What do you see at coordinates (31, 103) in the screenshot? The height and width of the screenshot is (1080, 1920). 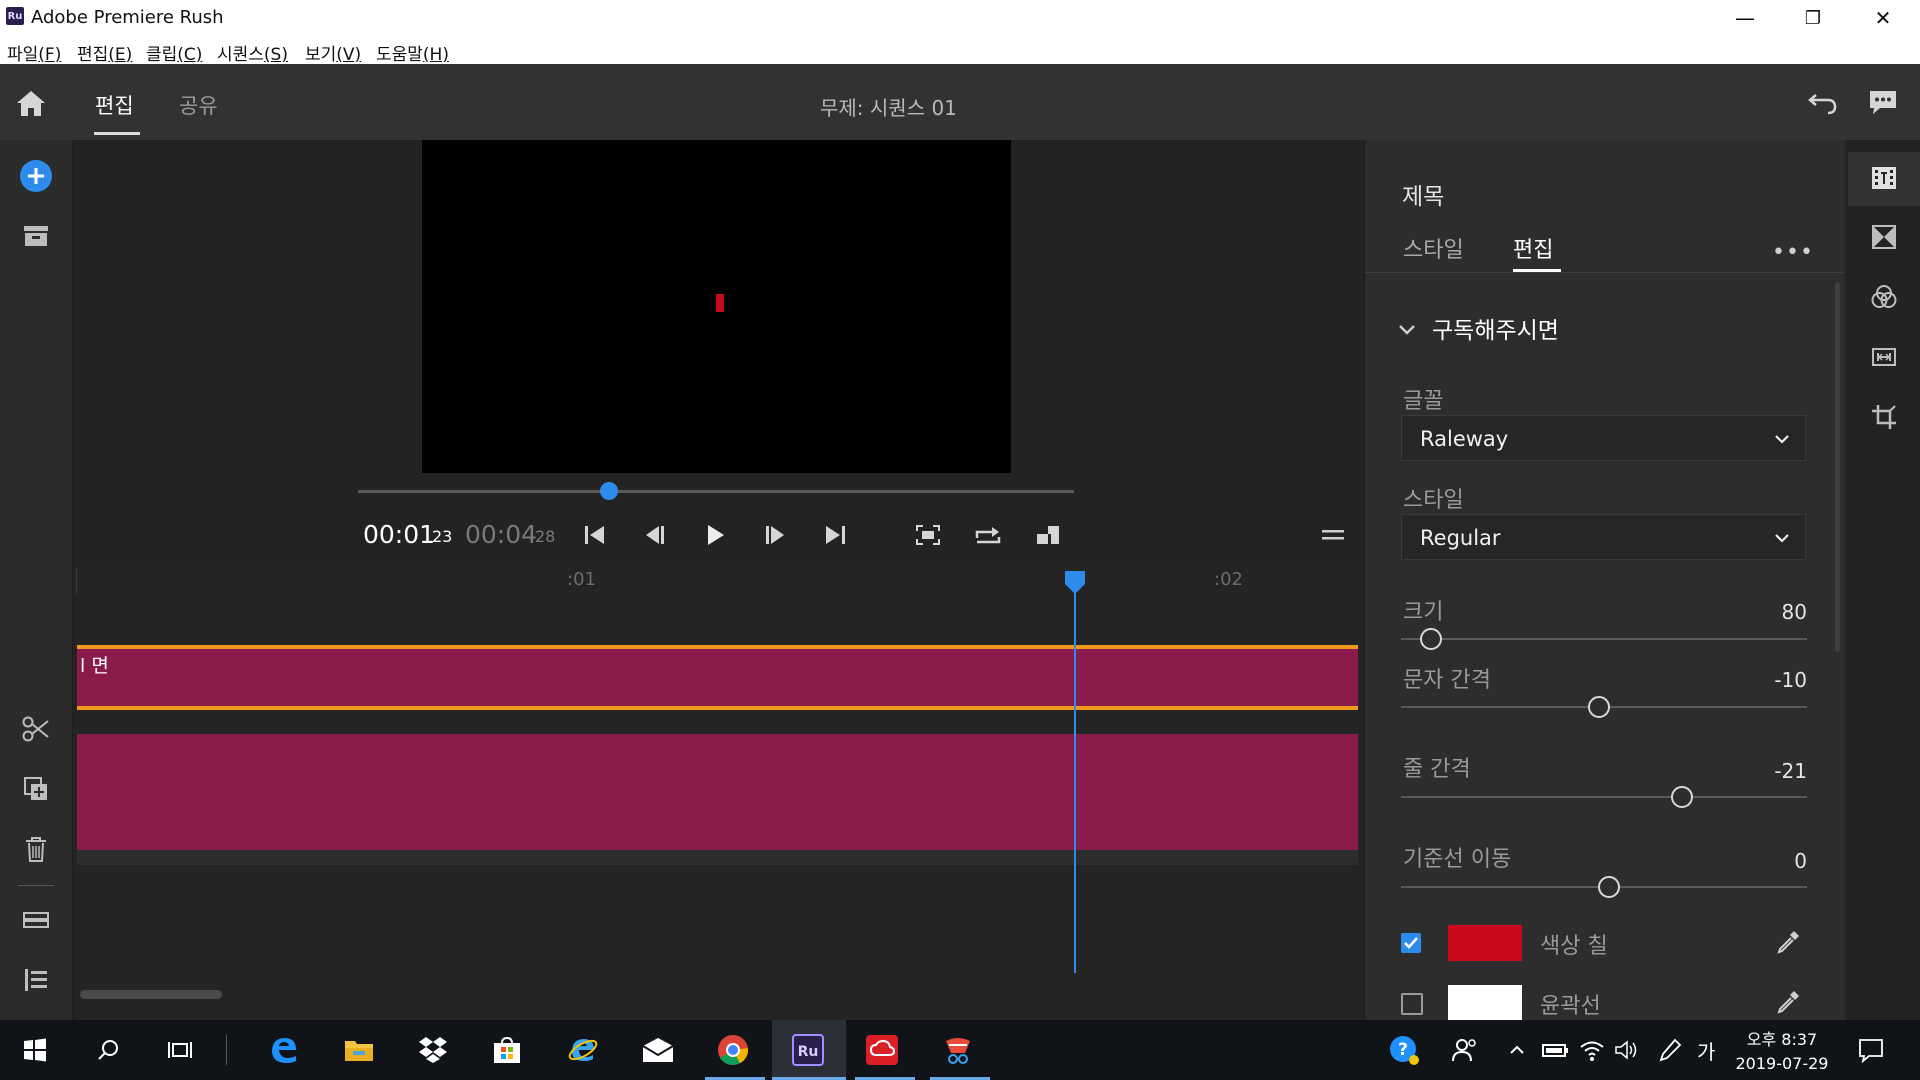 I see `home-icon` at bounding box center [31, 103].